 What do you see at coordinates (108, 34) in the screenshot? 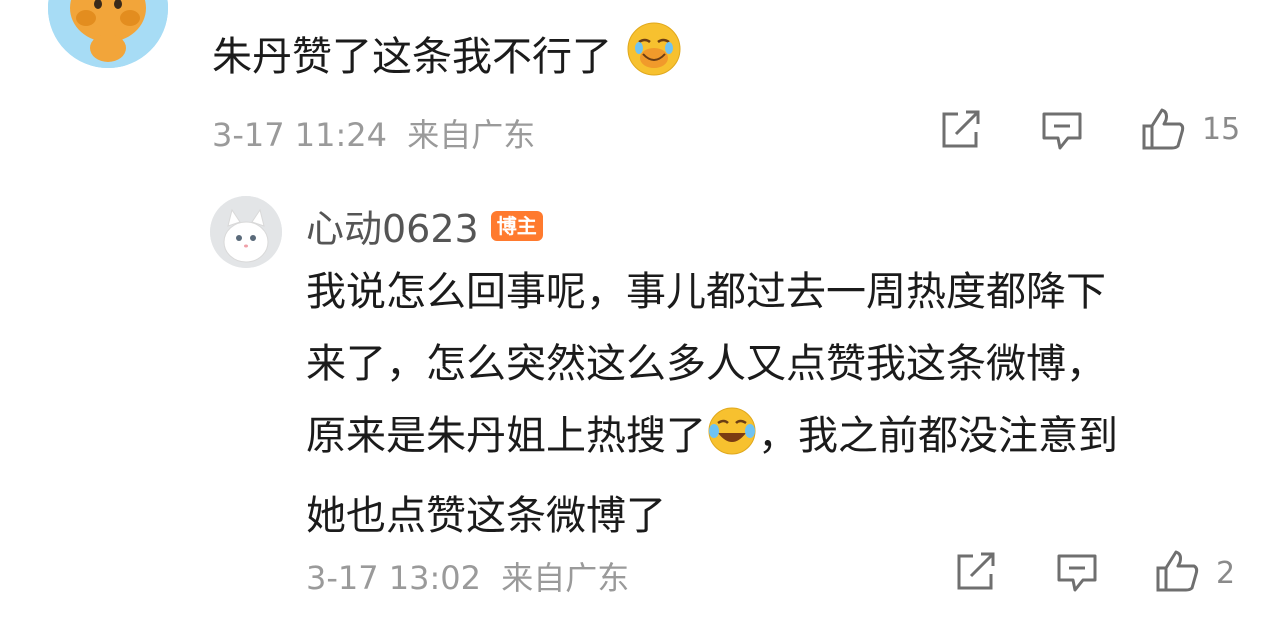
I see `commenter-avatar` at bounding box center [108, 34].